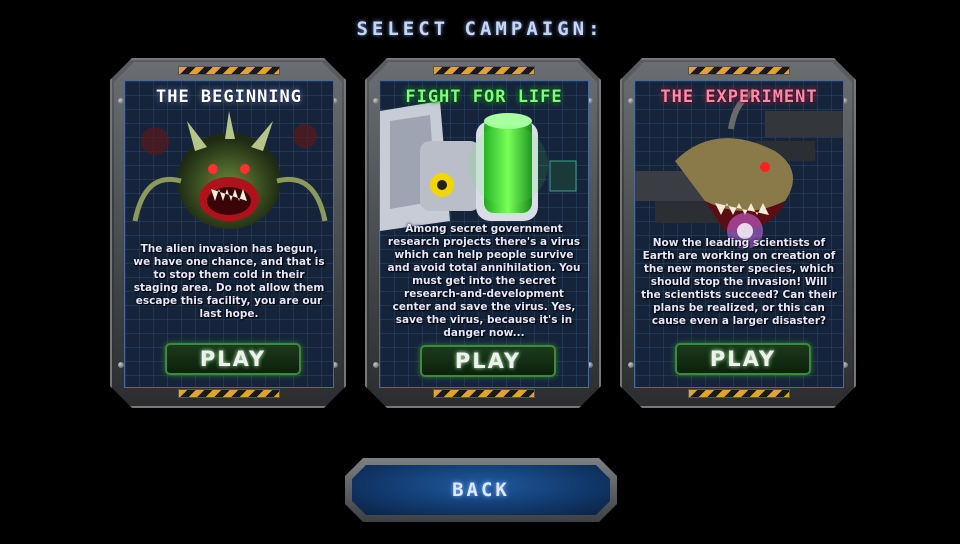 This screenshot has width=960, height=544. What do you see at coordinates (229, 97) in the screenshot?
I see `campaign-title: THE BEGINNING` at bounding box center [229, 97].